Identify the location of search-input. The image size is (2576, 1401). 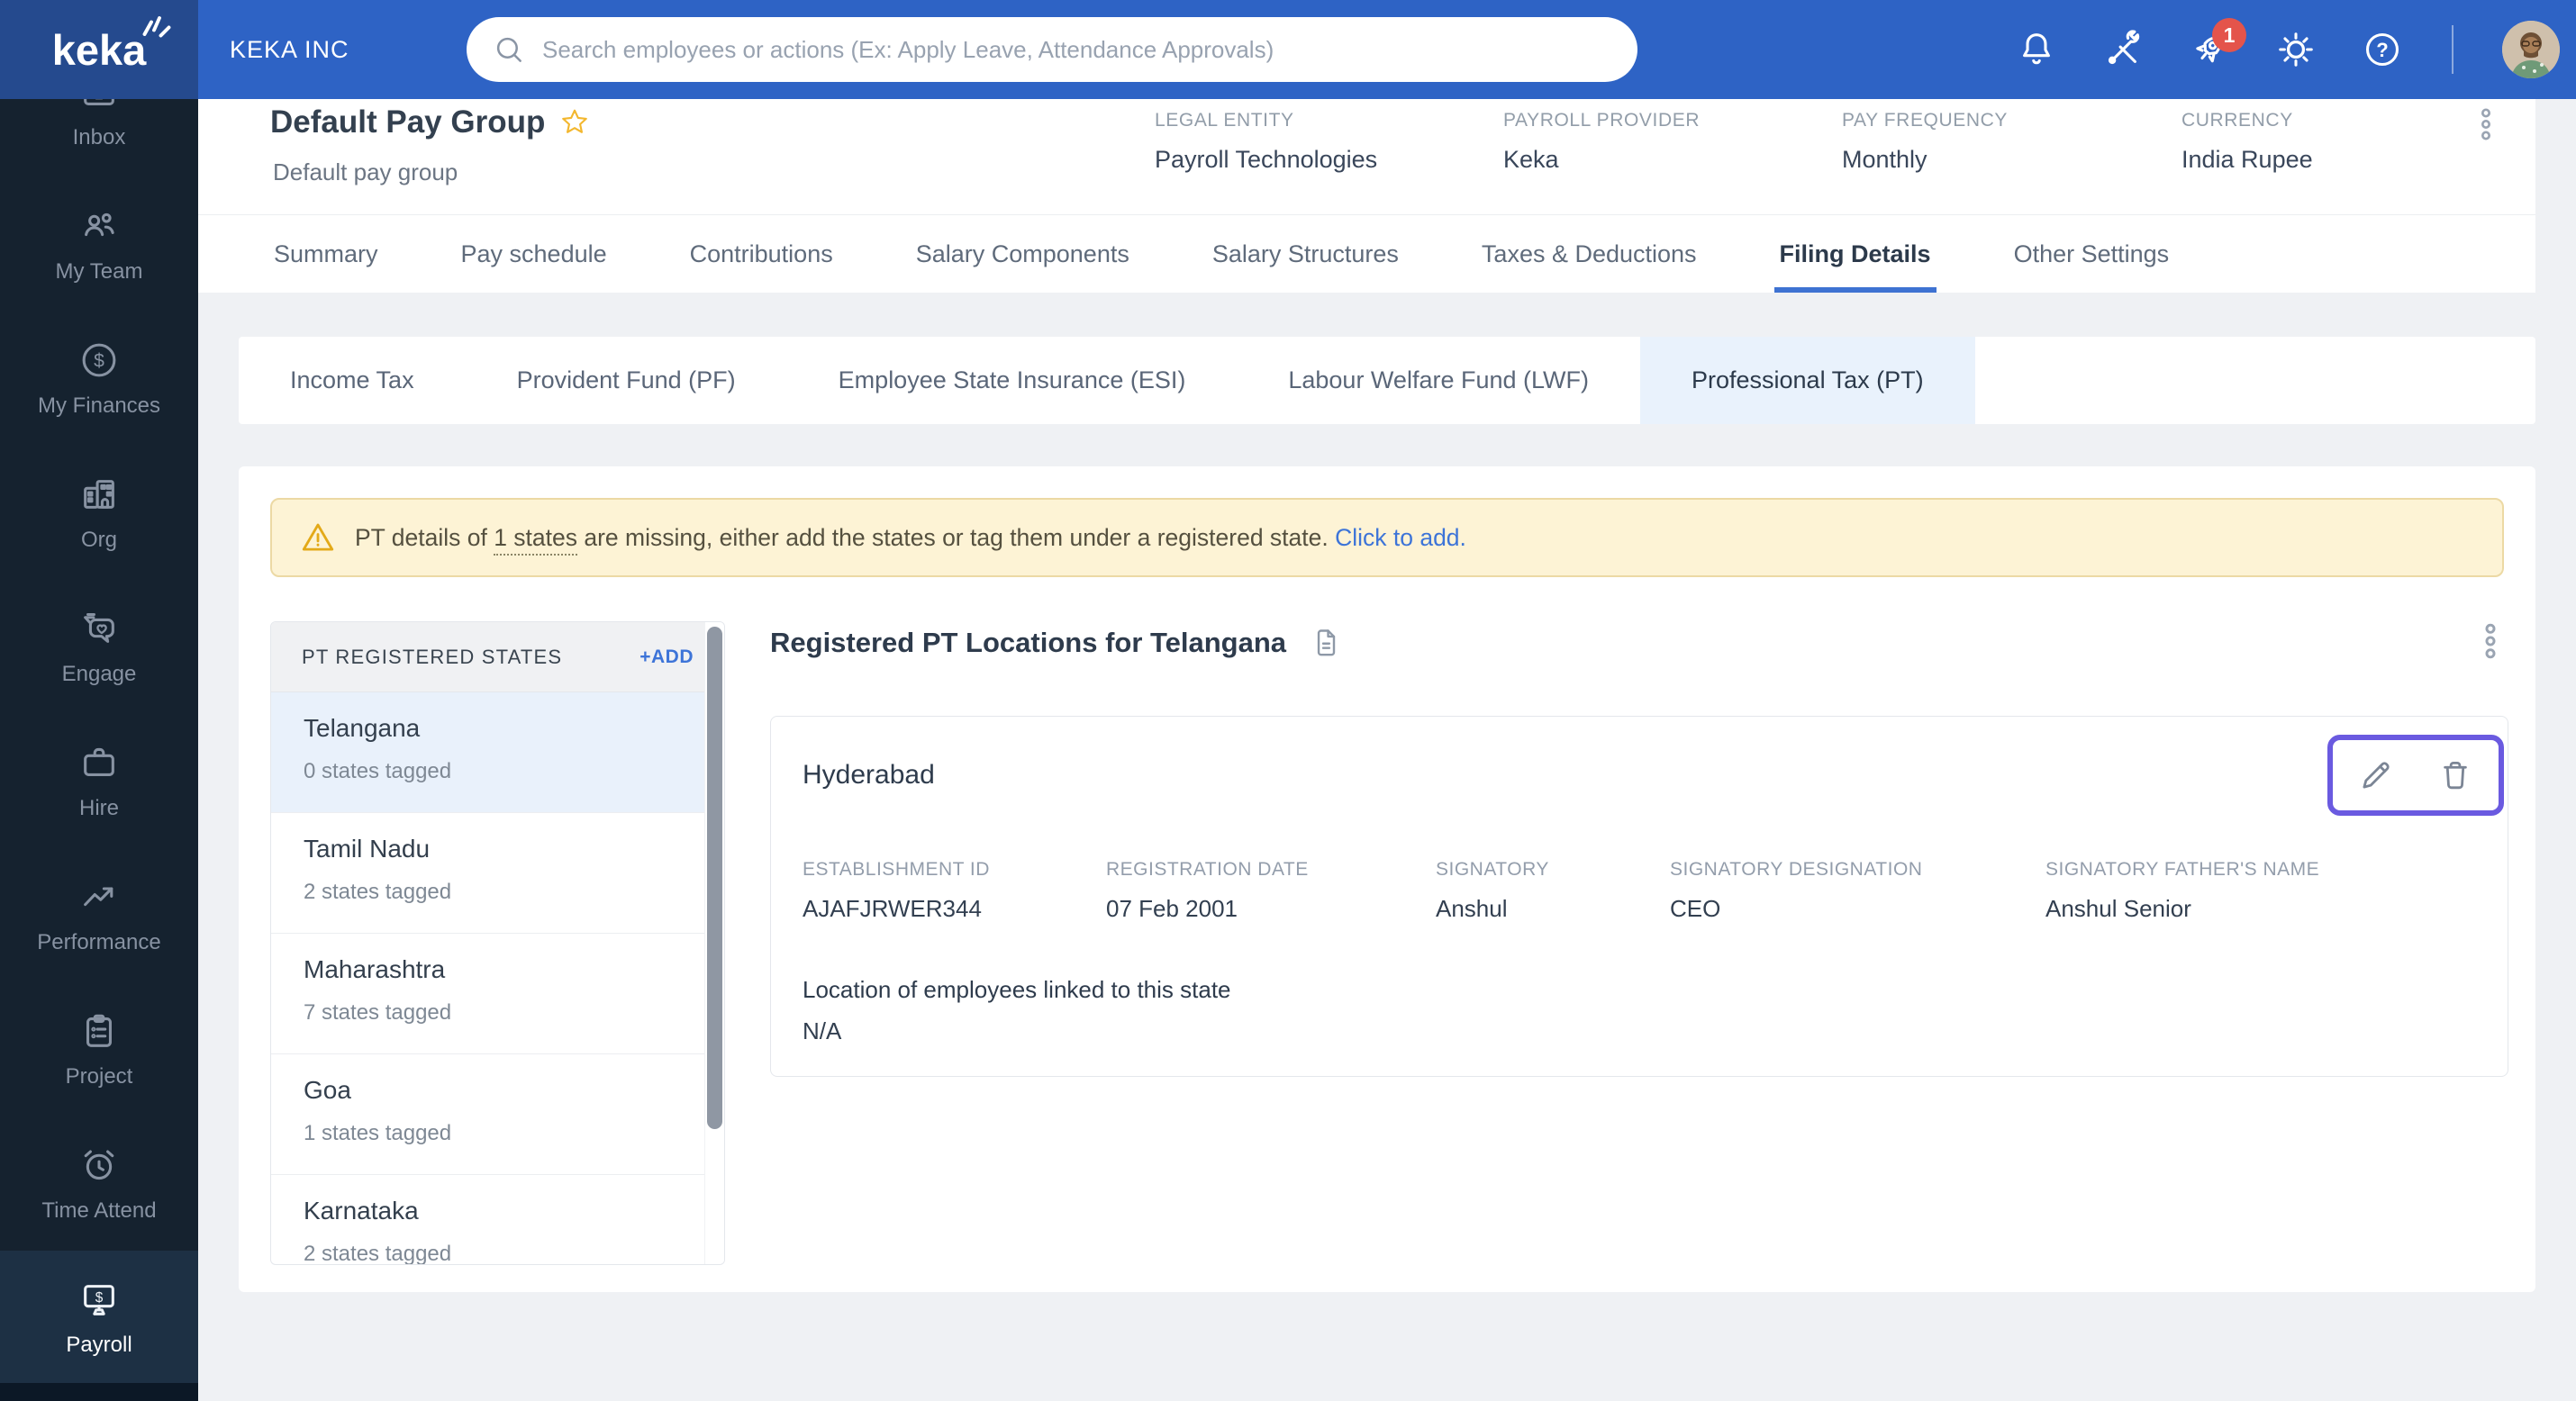
(1077, 49).